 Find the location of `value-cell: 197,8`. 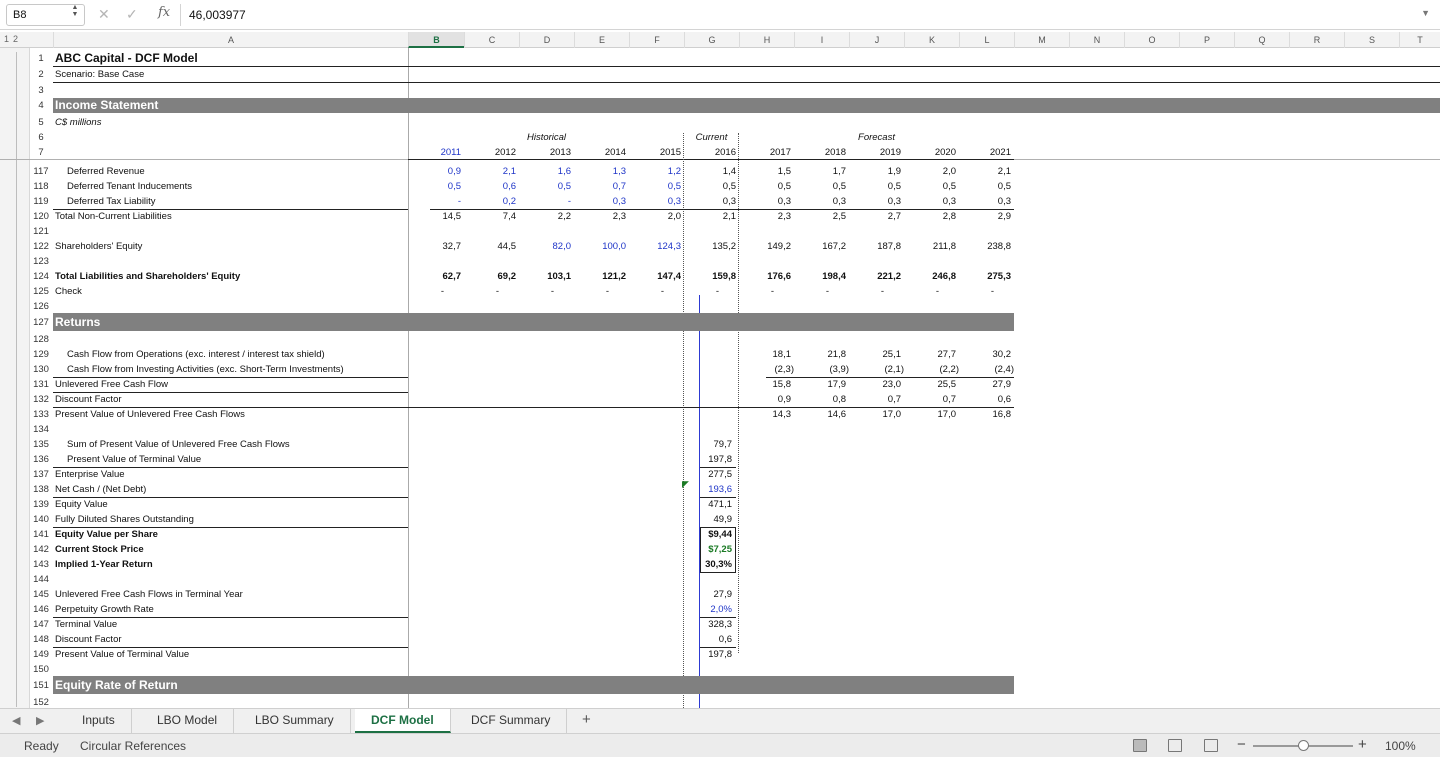

value-cell: 197,8 is located at coordinates (709, 459).